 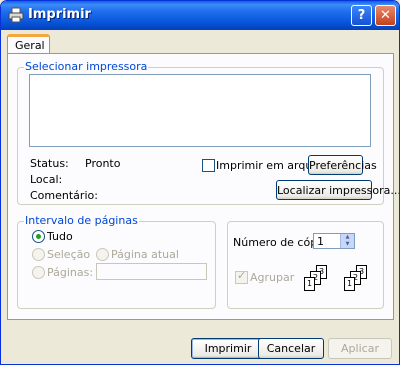 I want to click on location-label: Local:, so click(x=46, y=179).